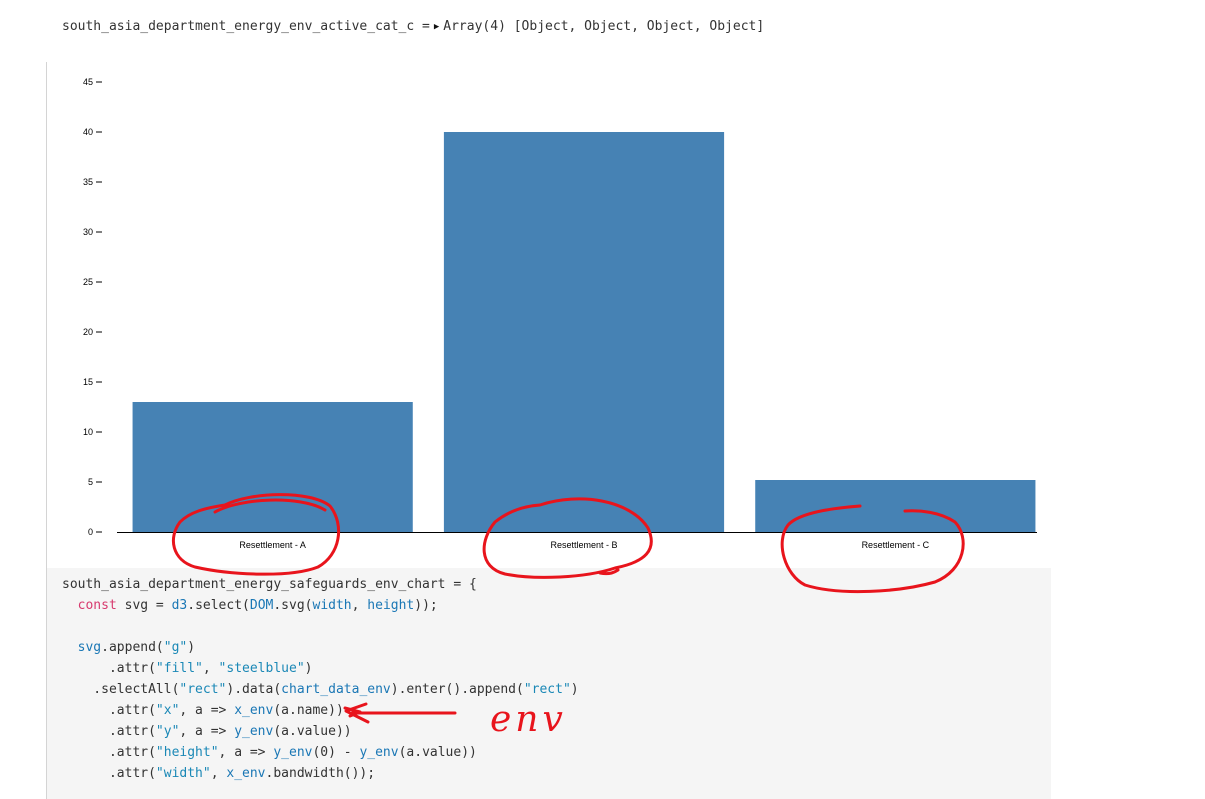 The height and width of the screenshot is (799, 1205). Describe the element at coordinates (320, 668) in the screenshot. I see `code-line: .attr("fill", "steelblue")` at that location.